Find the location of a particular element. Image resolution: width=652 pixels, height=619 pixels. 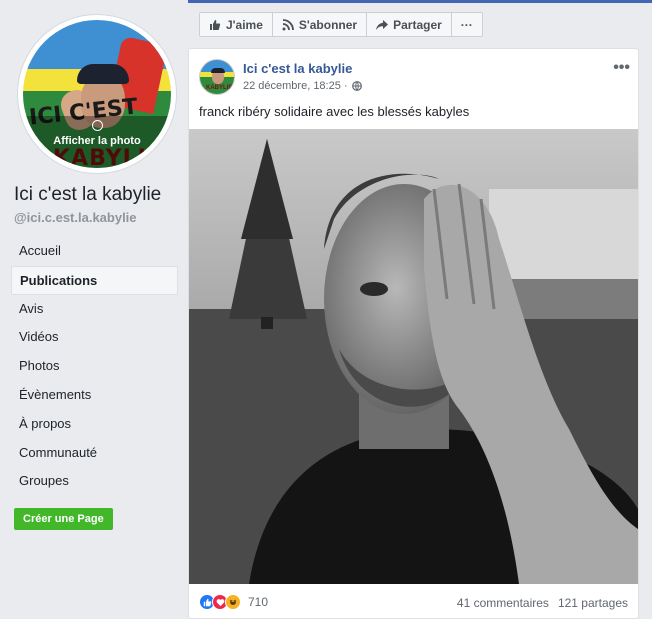

like-page-label: J'aime is located at coordinates (244, 24).